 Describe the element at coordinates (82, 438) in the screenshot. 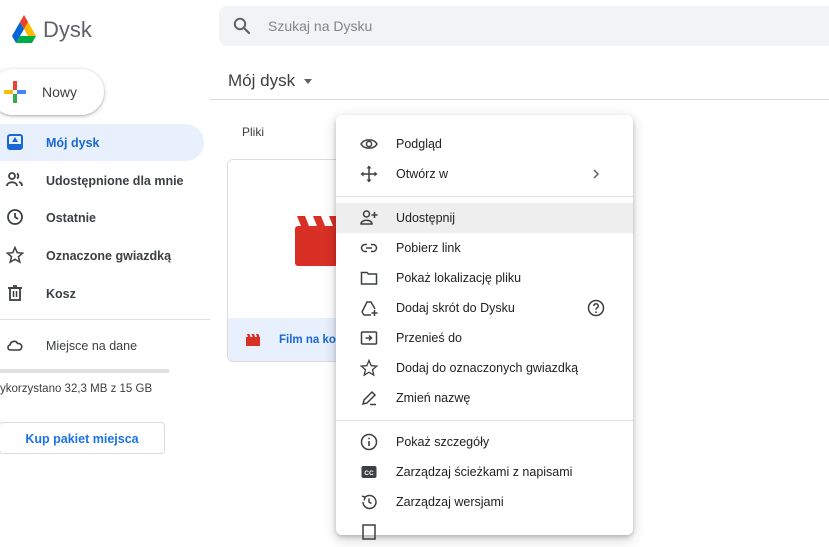

I see `buy-storage-button: Kup pakiet miejsca` at that location.